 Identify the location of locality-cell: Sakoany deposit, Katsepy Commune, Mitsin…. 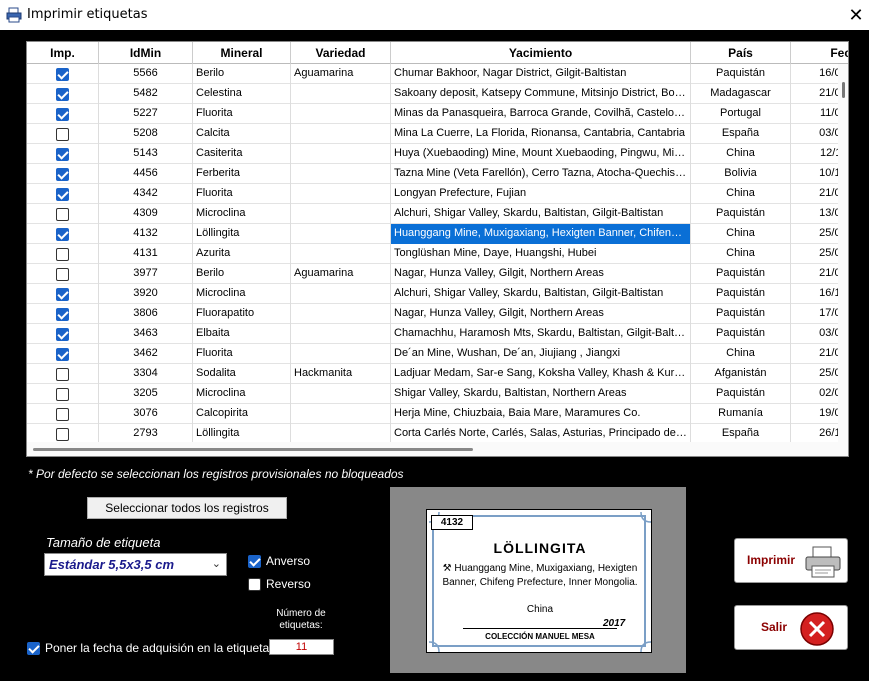
(541, 94).